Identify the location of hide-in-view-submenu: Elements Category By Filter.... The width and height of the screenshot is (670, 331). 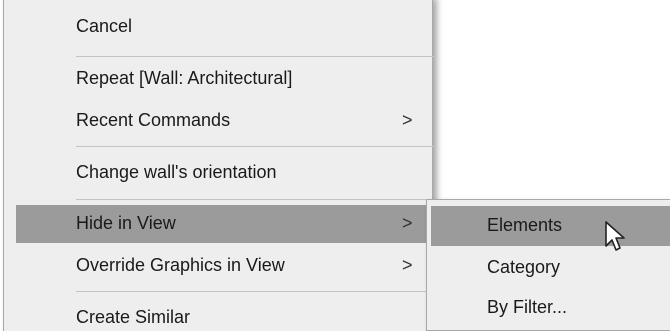
(548, 265).